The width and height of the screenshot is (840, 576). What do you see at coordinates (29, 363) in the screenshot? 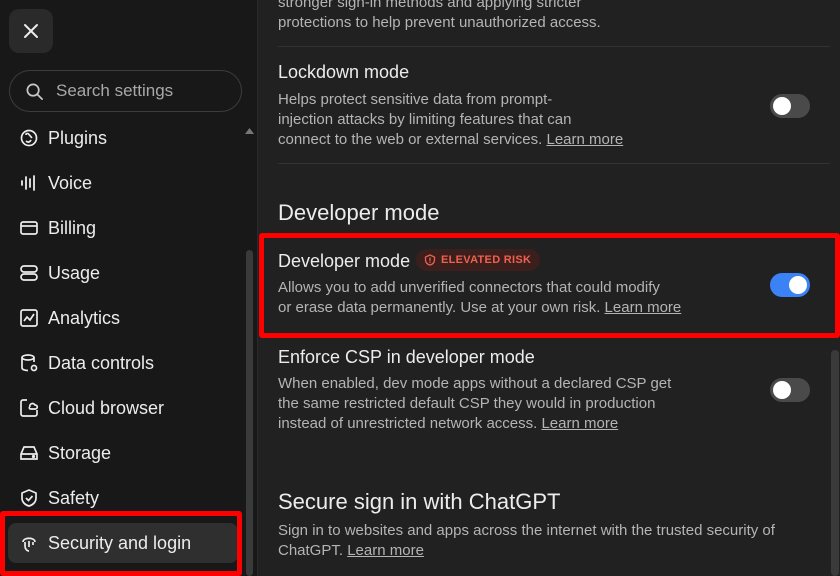
I see `data-controls-icon` at bounding box center [29, 363].